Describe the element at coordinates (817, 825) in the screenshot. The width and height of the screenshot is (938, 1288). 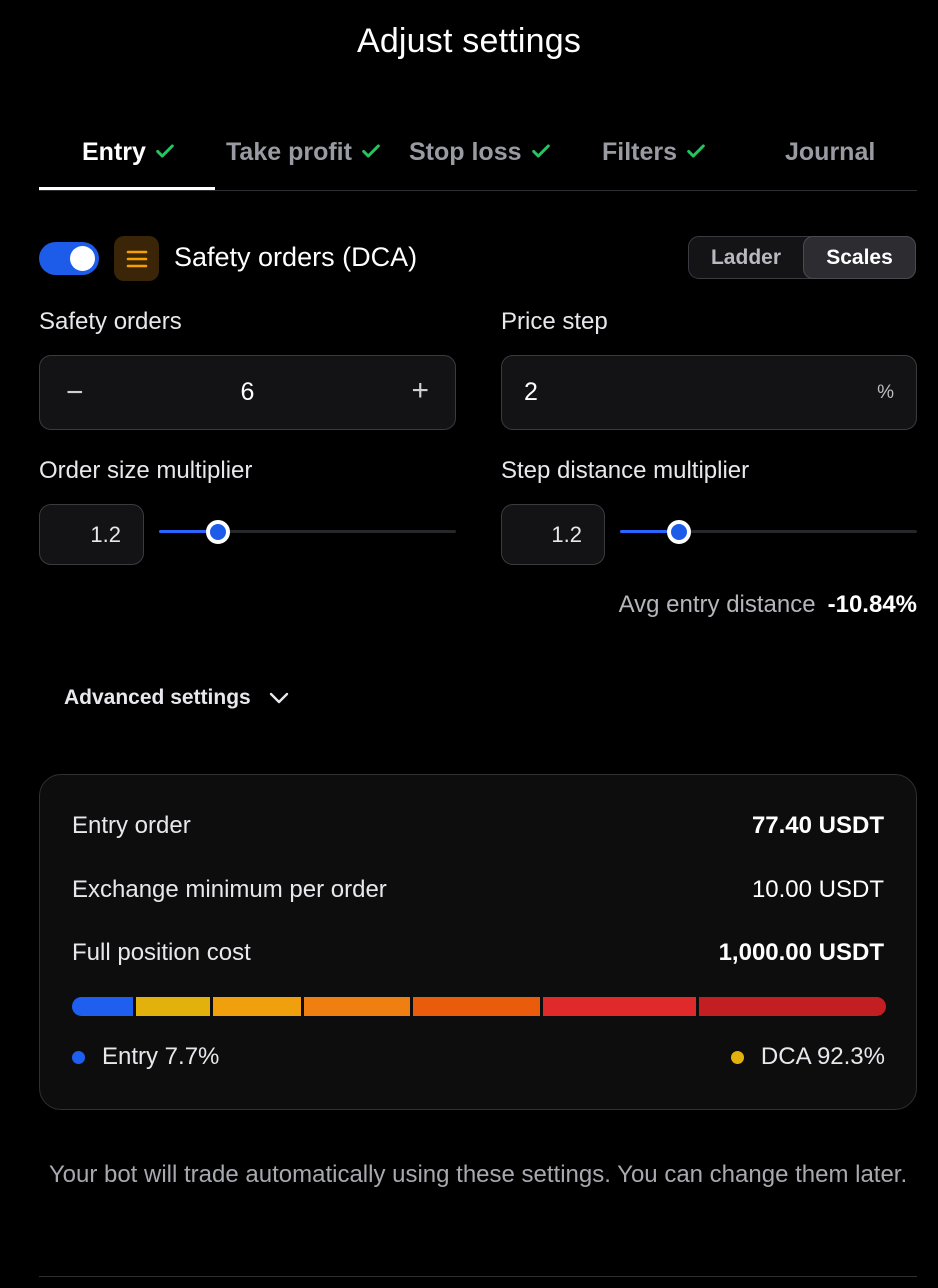
I see `entry-order-value: 77.40 USDT` at that location.